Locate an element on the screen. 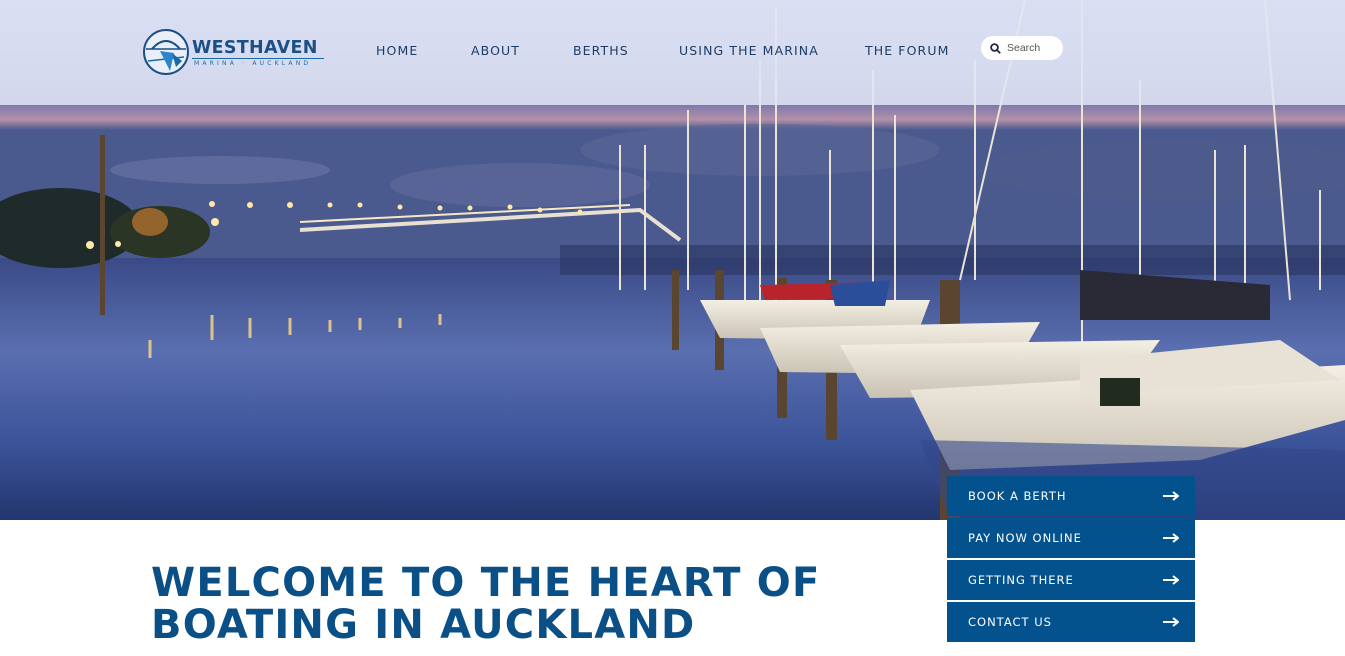 This screenshot has height=656, width=1345. book-a-berth-button: BOOK A BERTH is located at coordinates (1071, 496).